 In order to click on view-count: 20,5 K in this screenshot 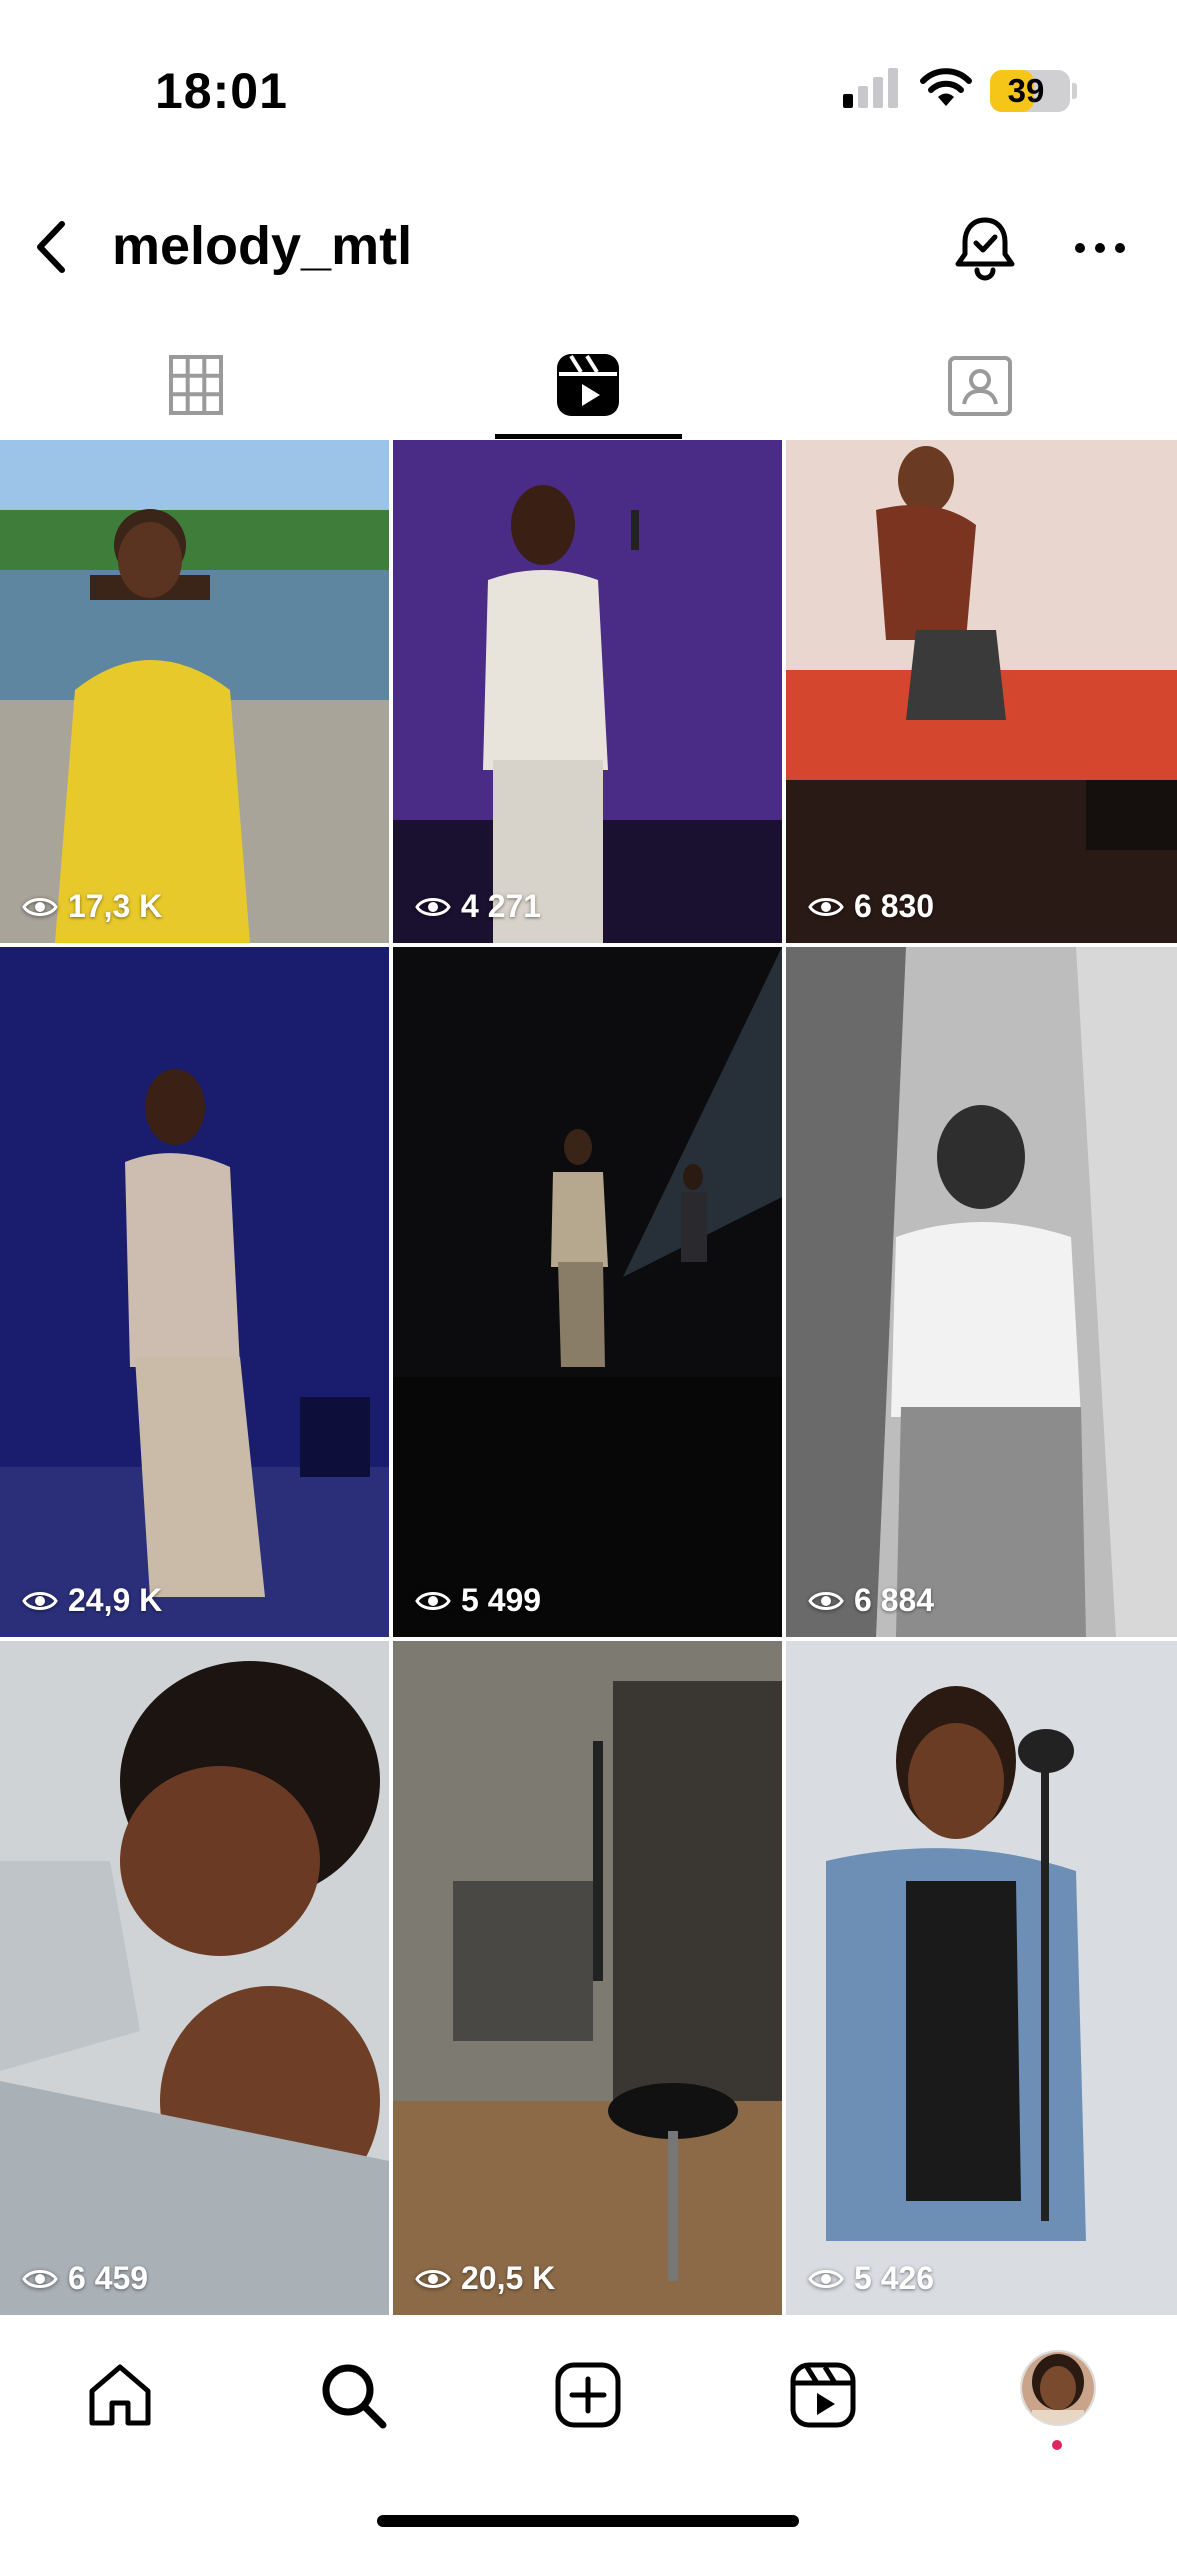, I will do `click(508, 2278)`.